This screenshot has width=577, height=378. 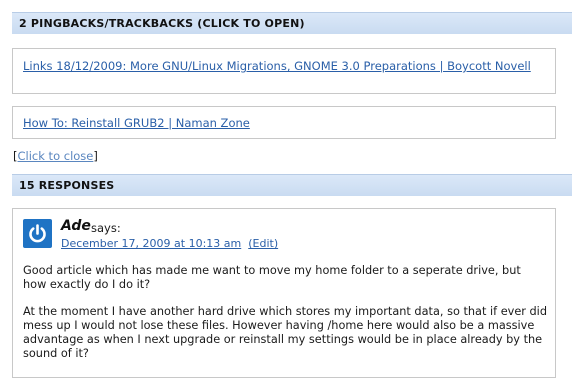 I want to click on bracket-close: ], so click(x=95, y=156).